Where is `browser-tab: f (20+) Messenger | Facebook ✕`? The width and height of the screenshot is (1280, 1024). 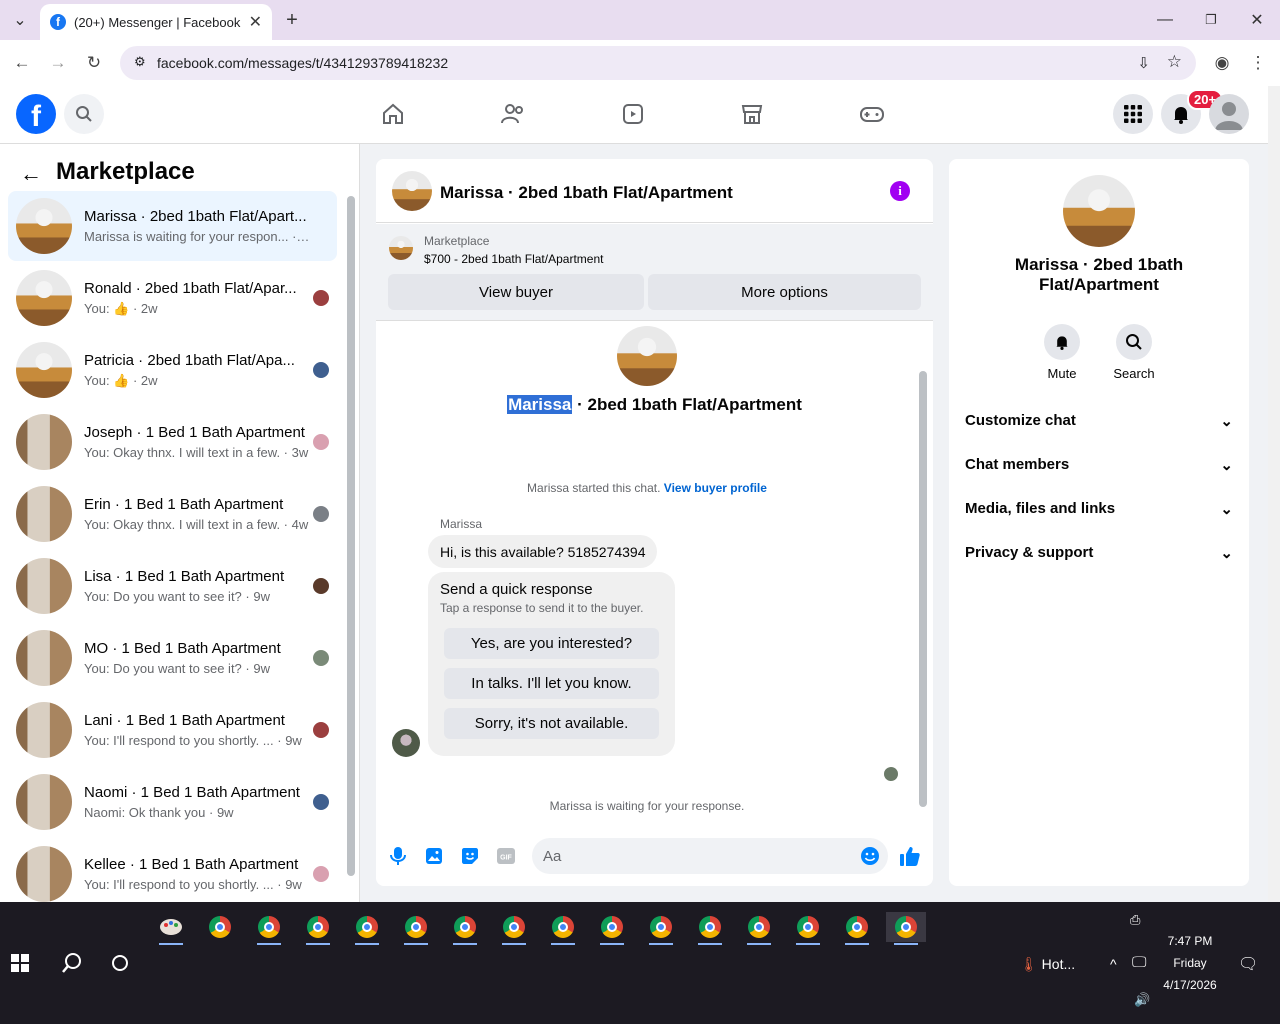 browser-tab: f (20+) Messenger | Facebook ✕ is located at coordinates (156, 22).